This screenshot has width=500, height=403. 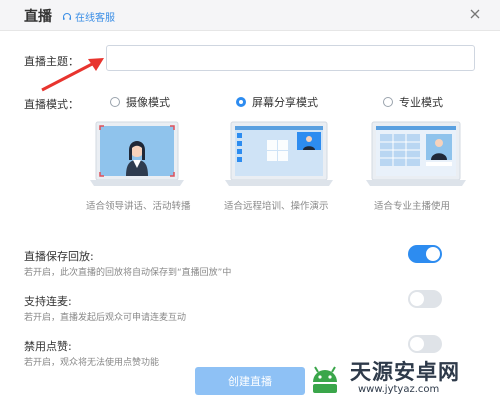 I want to click on professional-mode-desc: 适合专业主播使用, so click(x=412, y=206).